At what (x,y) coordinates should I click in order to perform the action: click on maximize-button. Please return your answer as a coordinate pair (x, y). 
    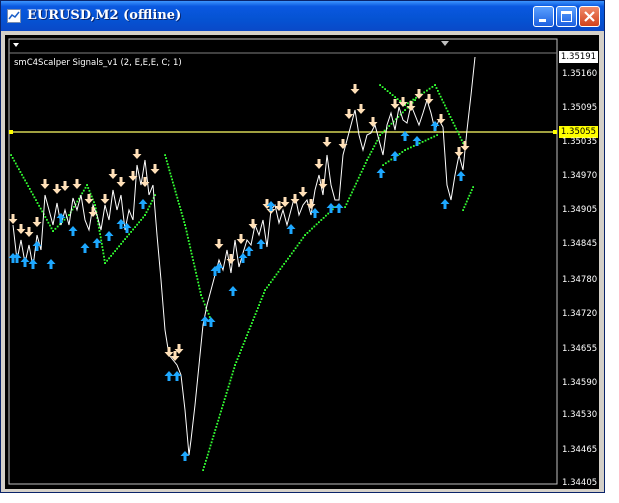
    Looking at the image, I should click on (566, 16).